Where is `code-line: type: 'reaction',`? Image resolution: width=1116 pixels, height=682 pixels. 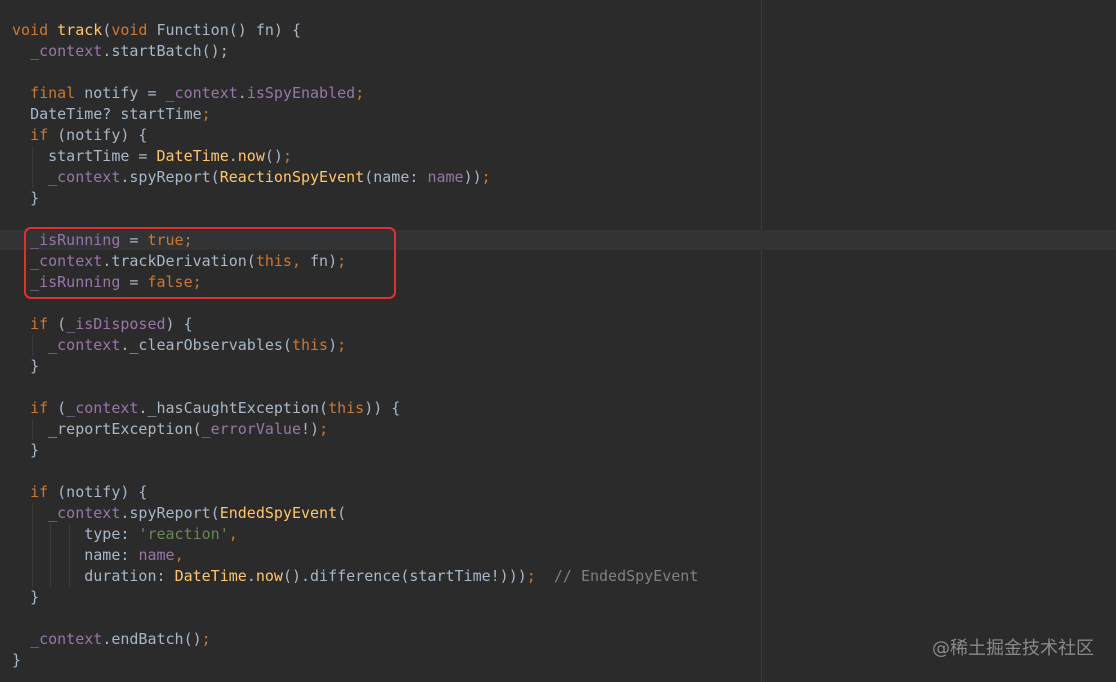
code-line: type: 'reaction', is located at coordinates (355, 534).